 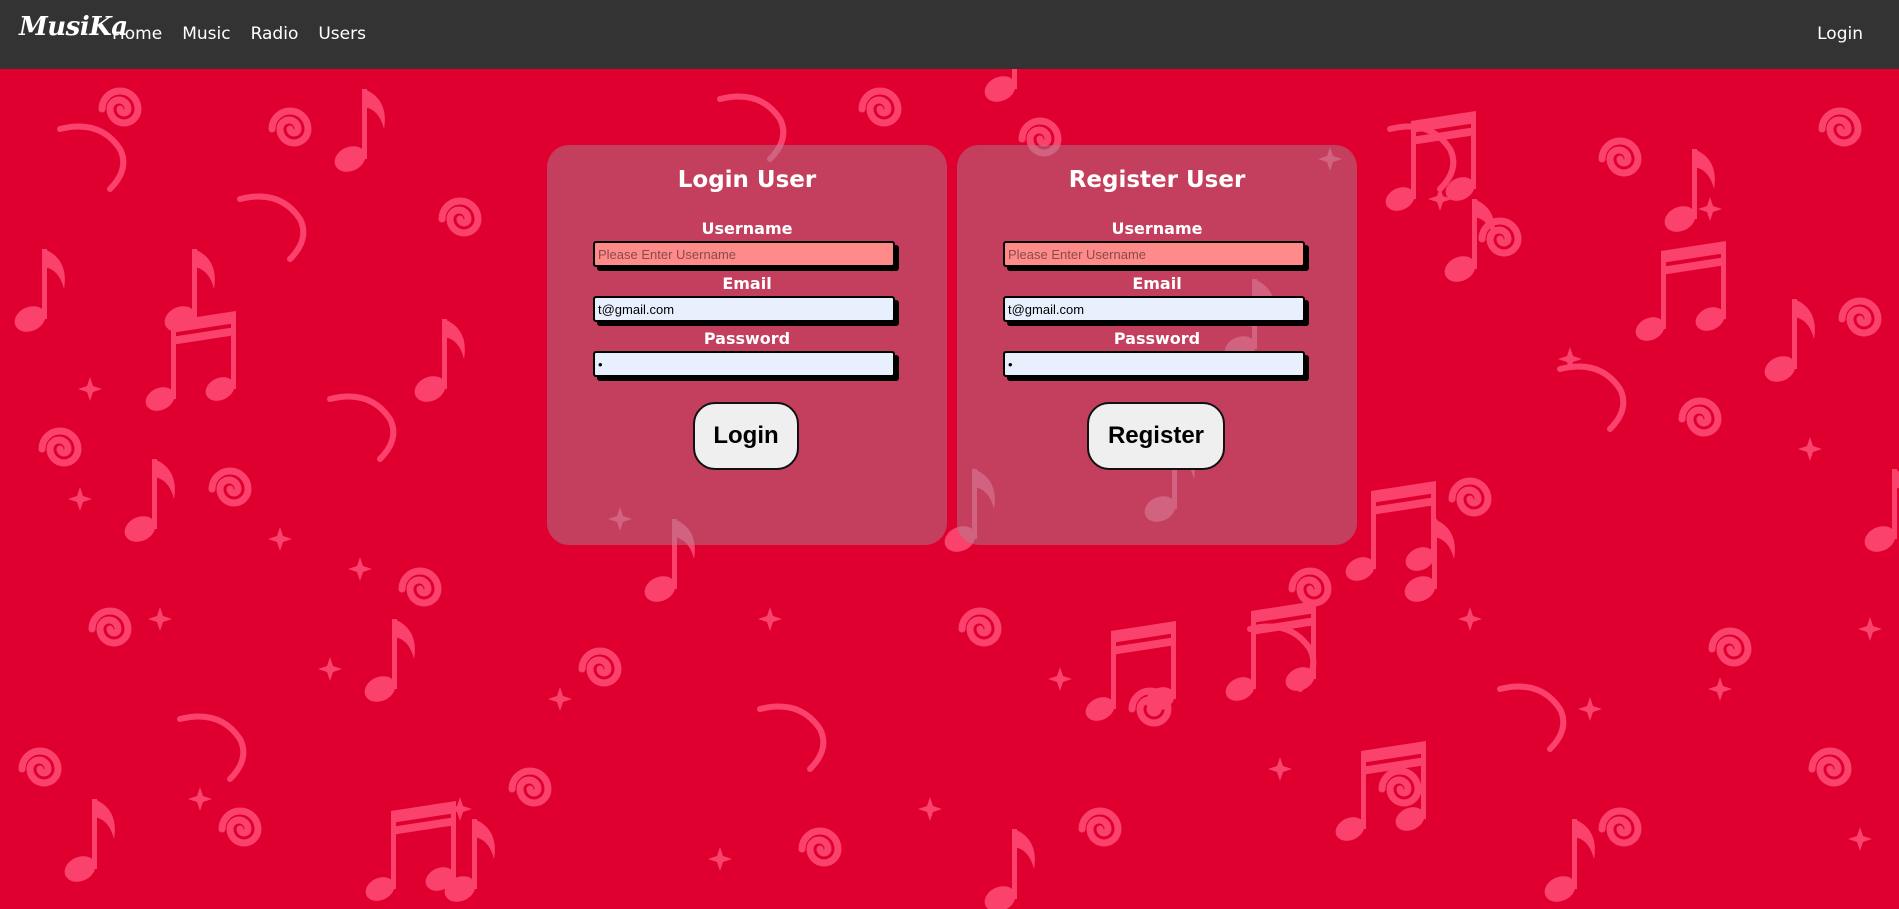 What do you see at coordinates (342, 34) in the screenshot?
I see `nav-link-users: Users` at bounding box center [342, 34].